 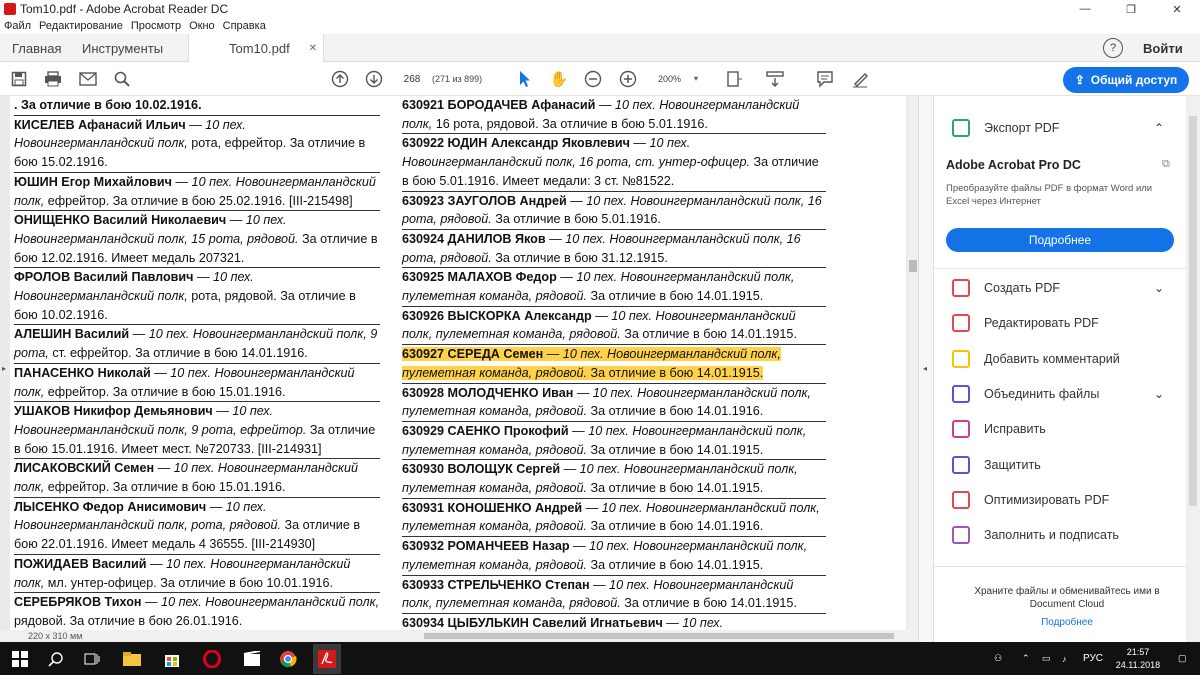 I want to click on panel-scrollbar, so click(x=1193, y=369).